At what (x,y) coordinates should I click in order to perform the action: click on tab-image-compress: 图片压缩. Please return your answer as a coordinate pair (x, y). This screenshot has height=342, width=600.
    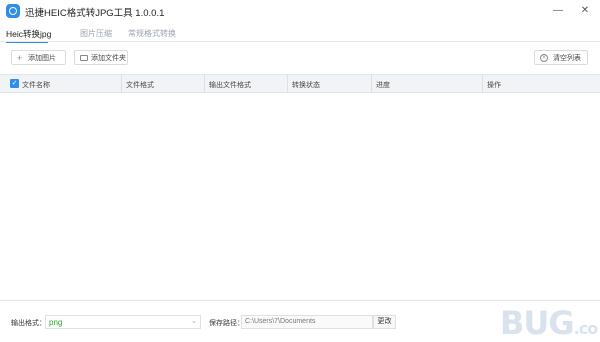
    Looking at the image, I should click on (96, 33).